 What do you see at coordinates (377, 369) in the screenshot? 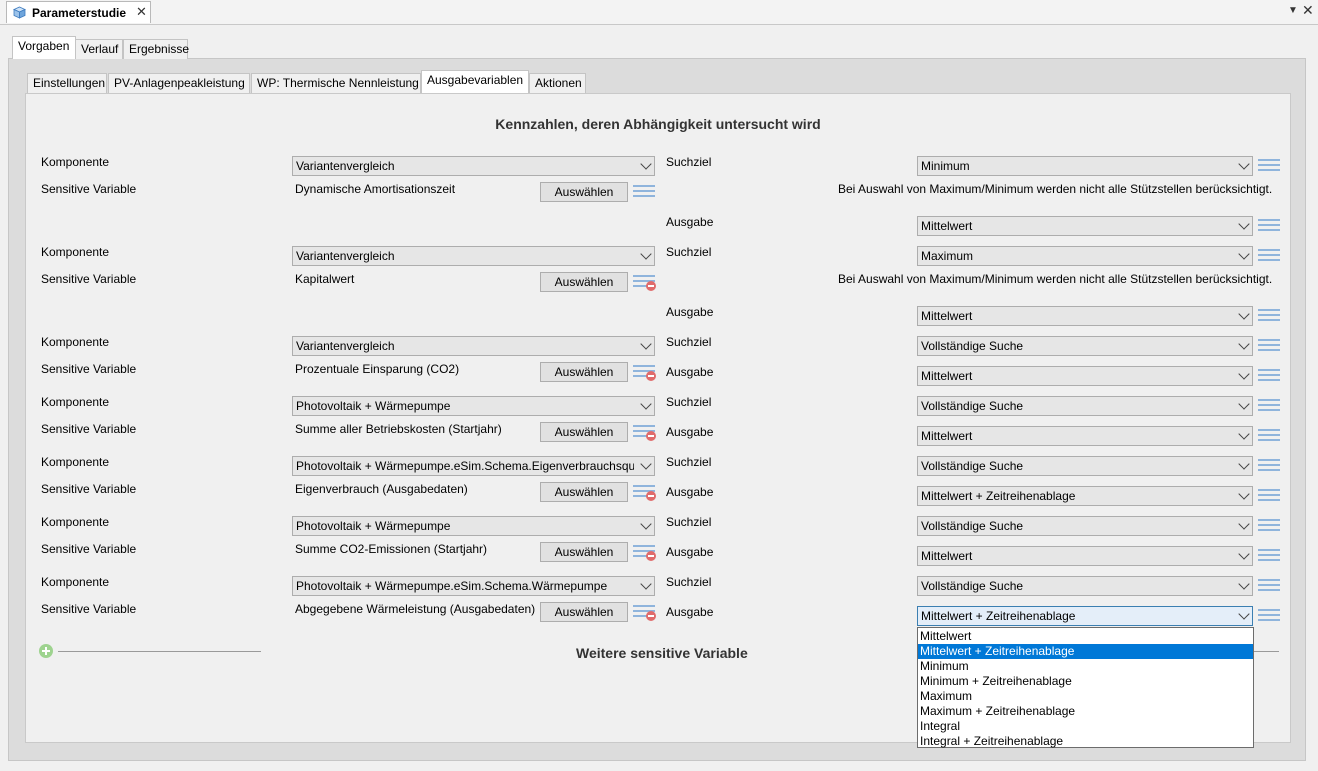
I see `sensitive-variable-value: Prozentuale Einsparung (CO2)` at bounding box center [377, 369].